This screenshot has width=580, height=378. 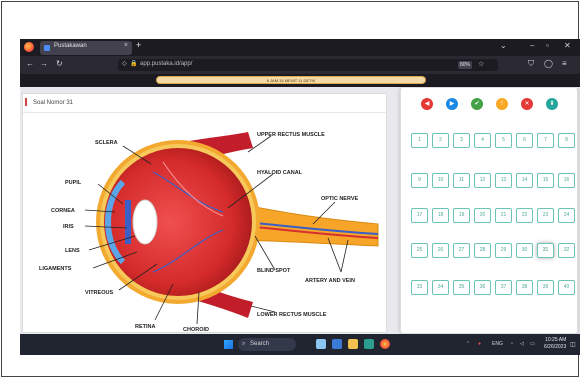 What do you see at coordinates (59, 63) in the screenshot?
I see `reload-icon: ↻` at bounding box center [59, 63].